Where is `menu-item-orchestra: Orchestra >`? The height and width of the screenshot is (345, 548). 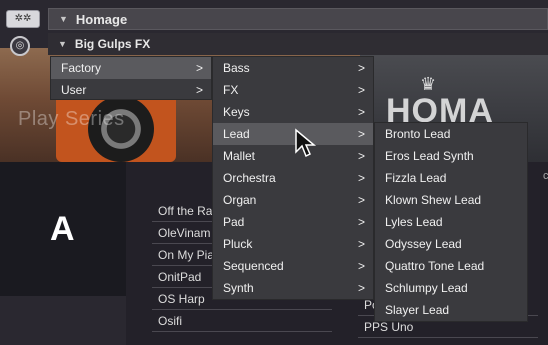 menu-item-orchestra: Orchestra > is located at coordinates (293, 178).